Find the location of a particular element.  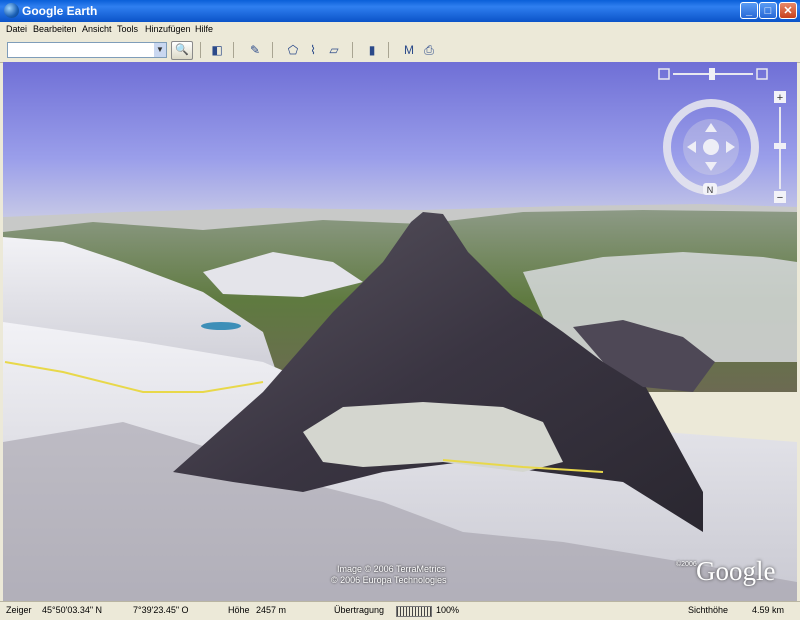

polygon-add-icon: ⬠ is located at coordinates (293, 50).